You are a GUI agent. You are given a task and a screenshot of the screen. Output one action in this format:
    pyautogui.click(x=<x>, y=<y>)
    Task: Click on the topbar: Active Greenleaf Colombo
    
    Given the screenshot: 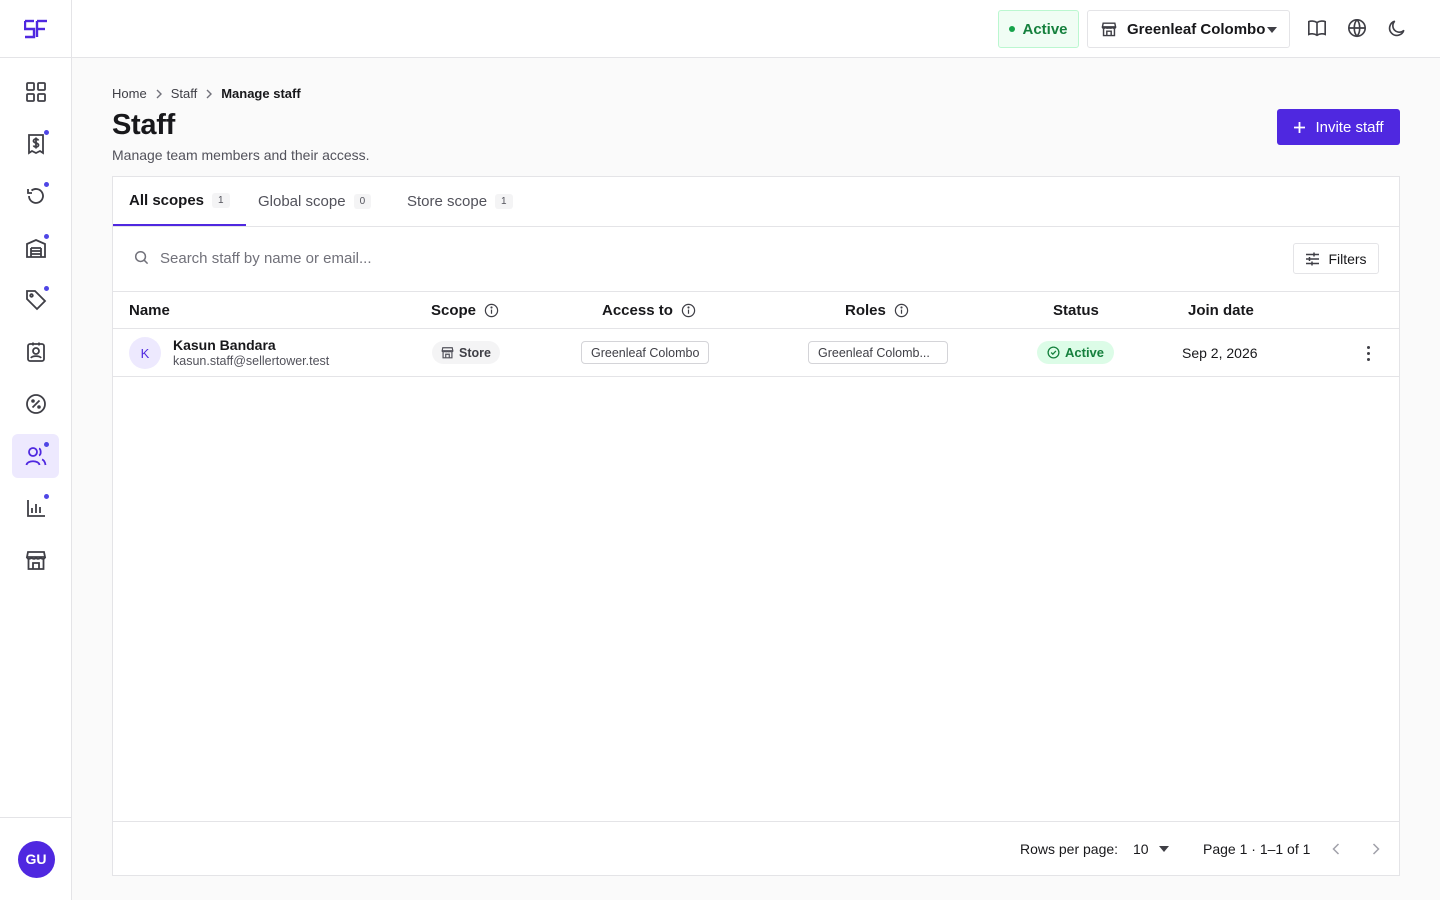 What is the action you would take?
    pyautogui.click(x=756, y=29)
    